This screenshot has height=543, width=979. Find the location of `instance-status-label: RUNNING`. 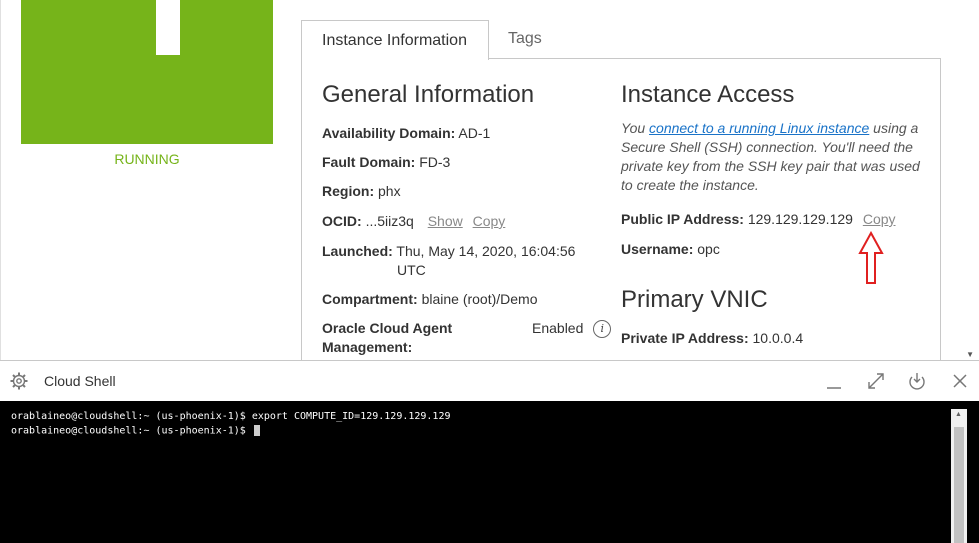

instance-status-label: RUNNING is located at coordinates (147, 159).